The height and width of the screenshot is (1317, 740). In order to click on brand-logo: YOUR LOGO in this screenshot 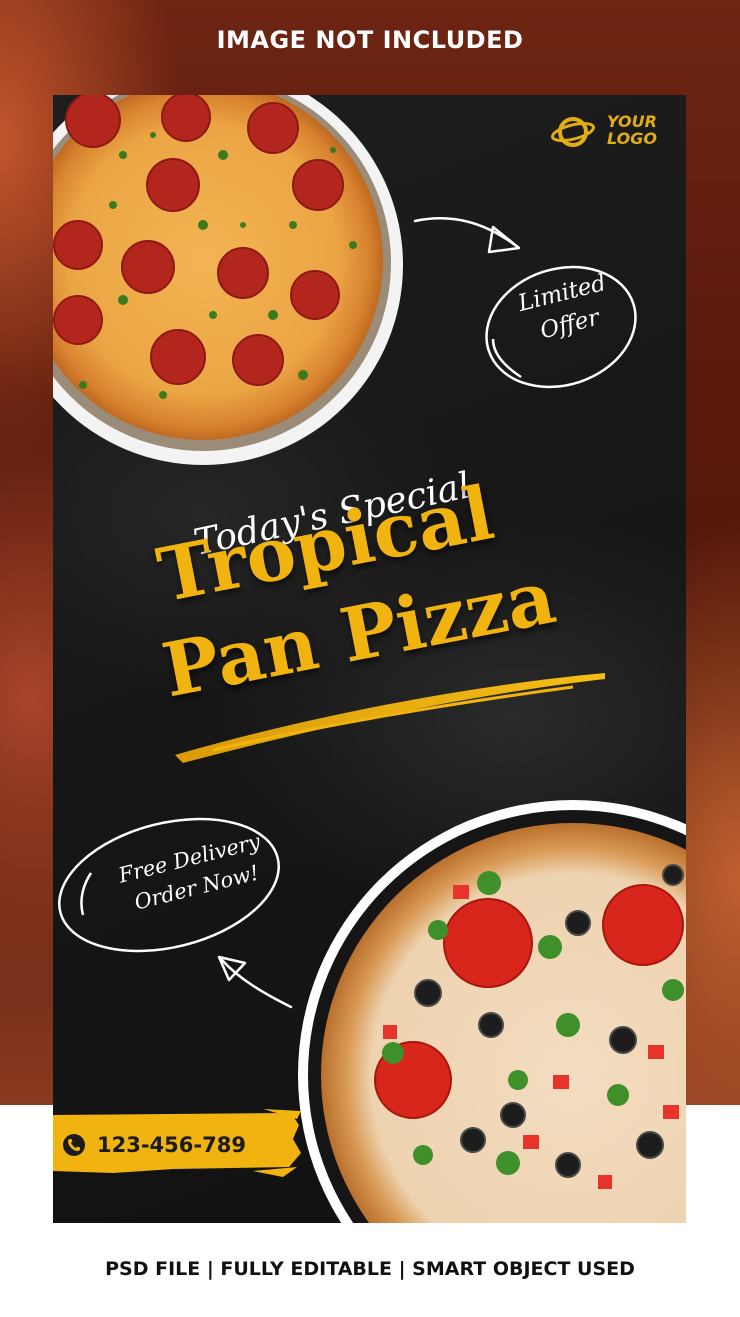, I will do `click(611, 131)`.